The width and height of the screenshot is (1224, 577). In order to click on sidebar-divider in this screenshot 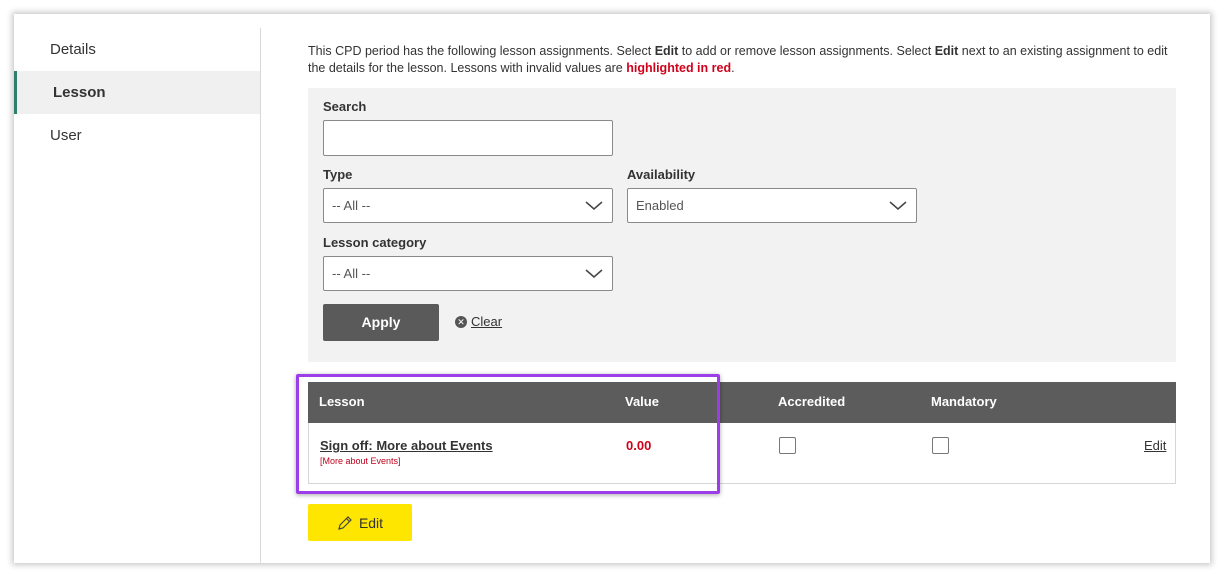, I will do `click(260, 295)`.